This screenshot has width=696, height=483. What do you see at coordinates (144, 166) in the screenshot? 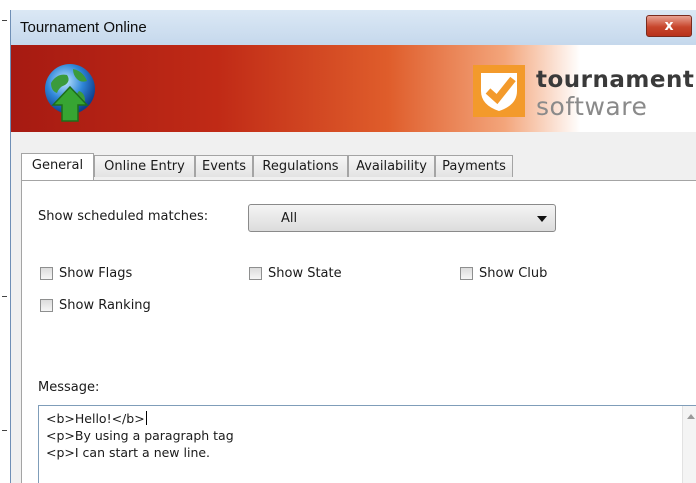
I see `tab-online-entry: Online Entry` at bounding box center [144, 166].